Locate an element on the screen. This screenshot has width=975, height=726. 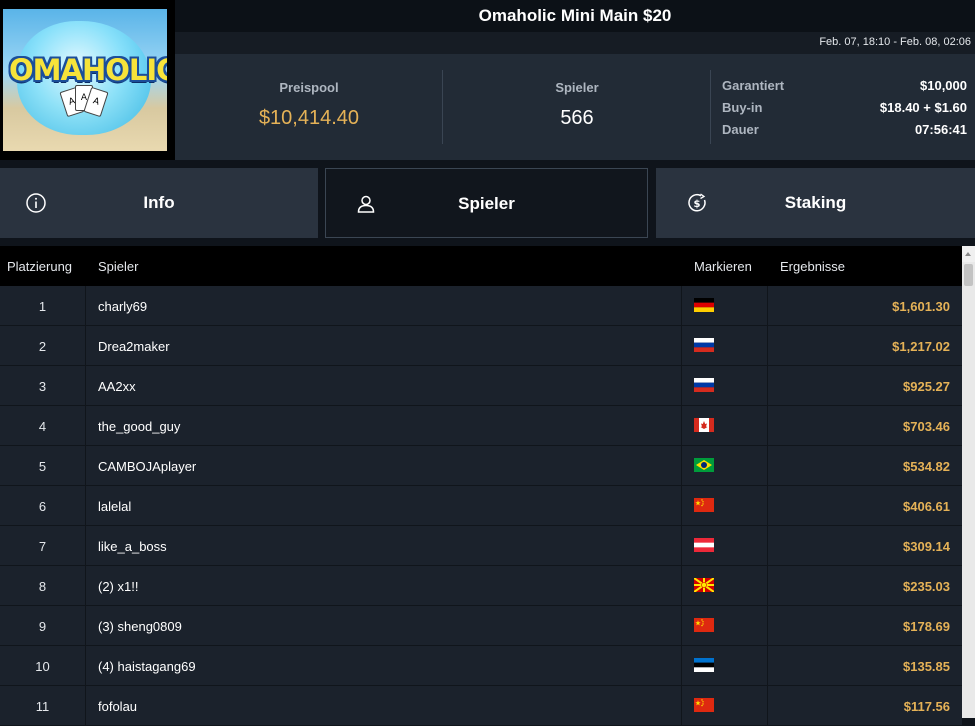
table-row: 8 (2) x1!! $235.03 is located at coordinates (481, 586).